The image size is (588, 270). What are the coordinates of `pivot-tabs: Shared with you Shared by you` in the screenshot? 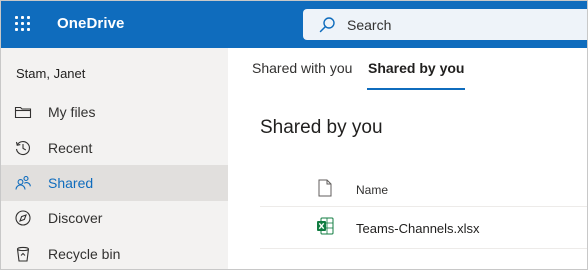 It's located at (407, 69).